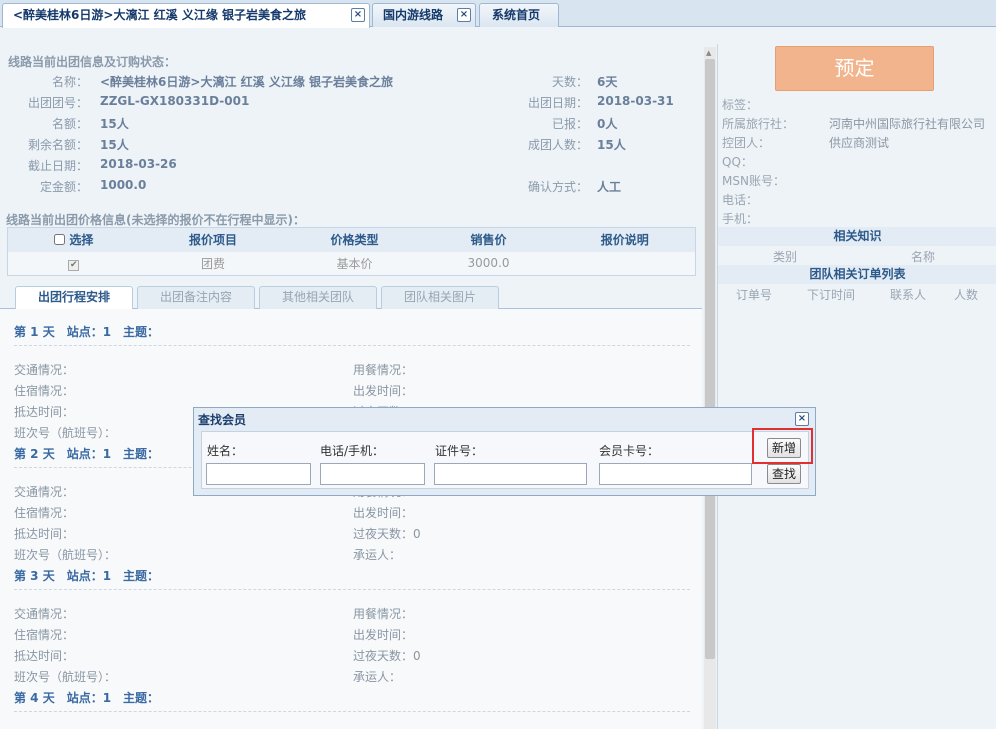 Image resolution: width=996 pixels, height=729 pixels. What do you see at coordinates (519, 15) in the screenshot?
I see `tab-home: 系统首页` at bounding box center [519, 15].